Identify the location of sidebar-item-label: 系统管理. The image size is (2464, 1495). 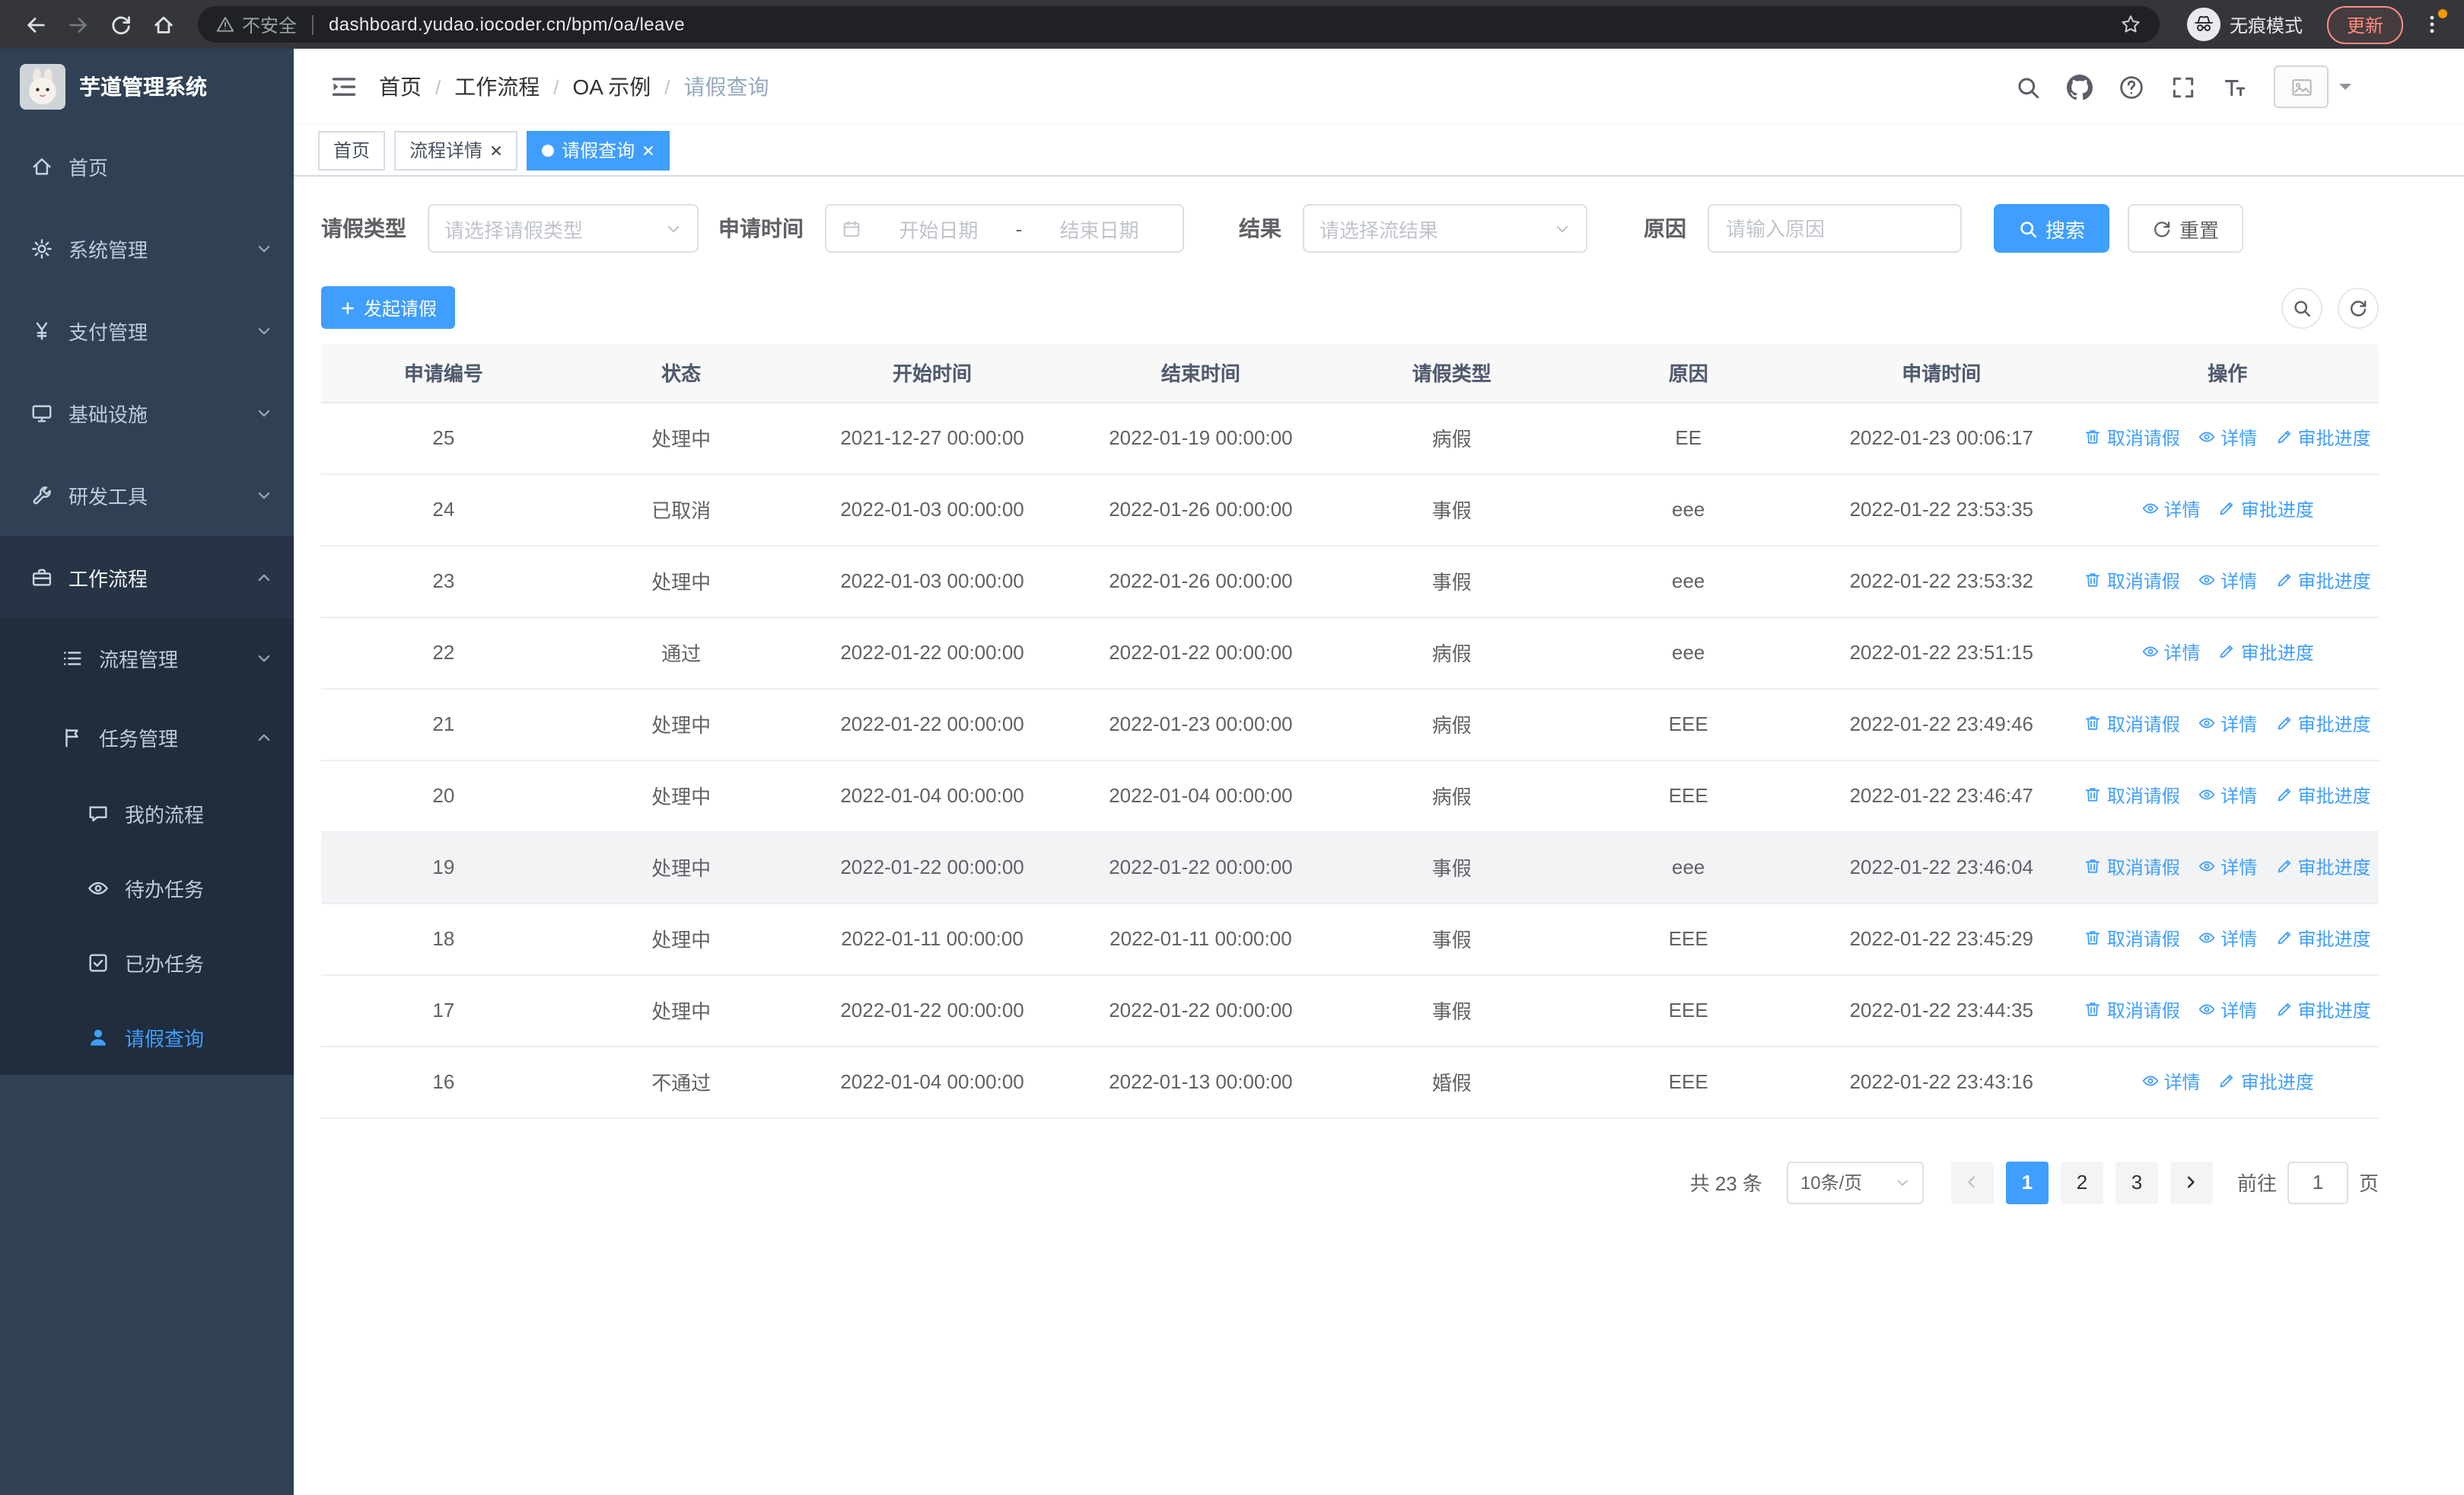
(108, 249).